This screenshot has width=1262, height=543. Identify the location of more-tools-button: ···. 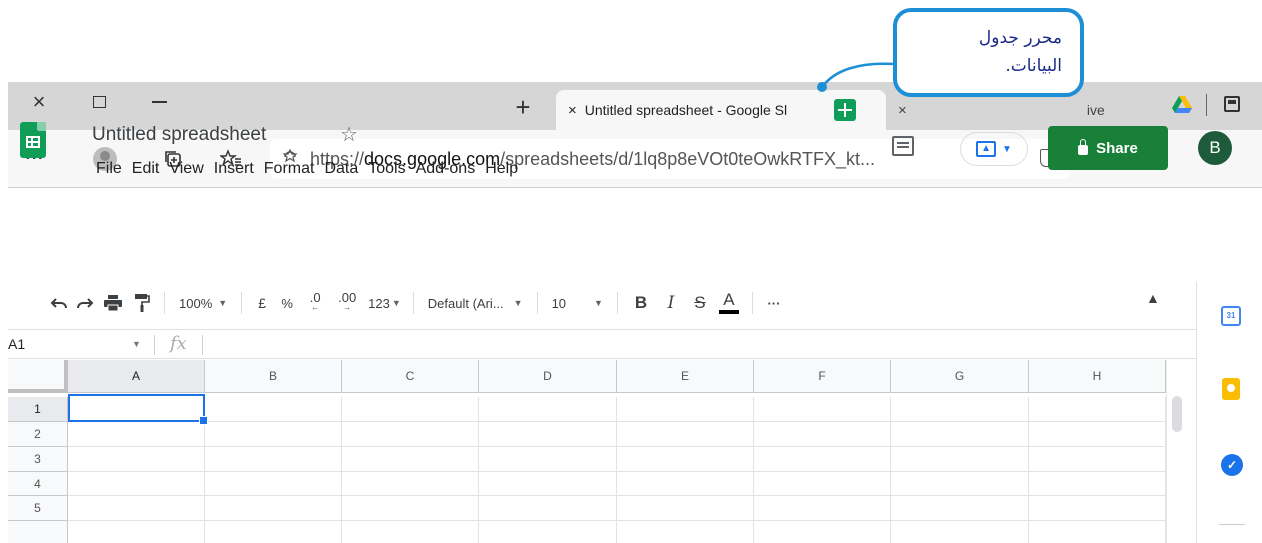
(774, 303).